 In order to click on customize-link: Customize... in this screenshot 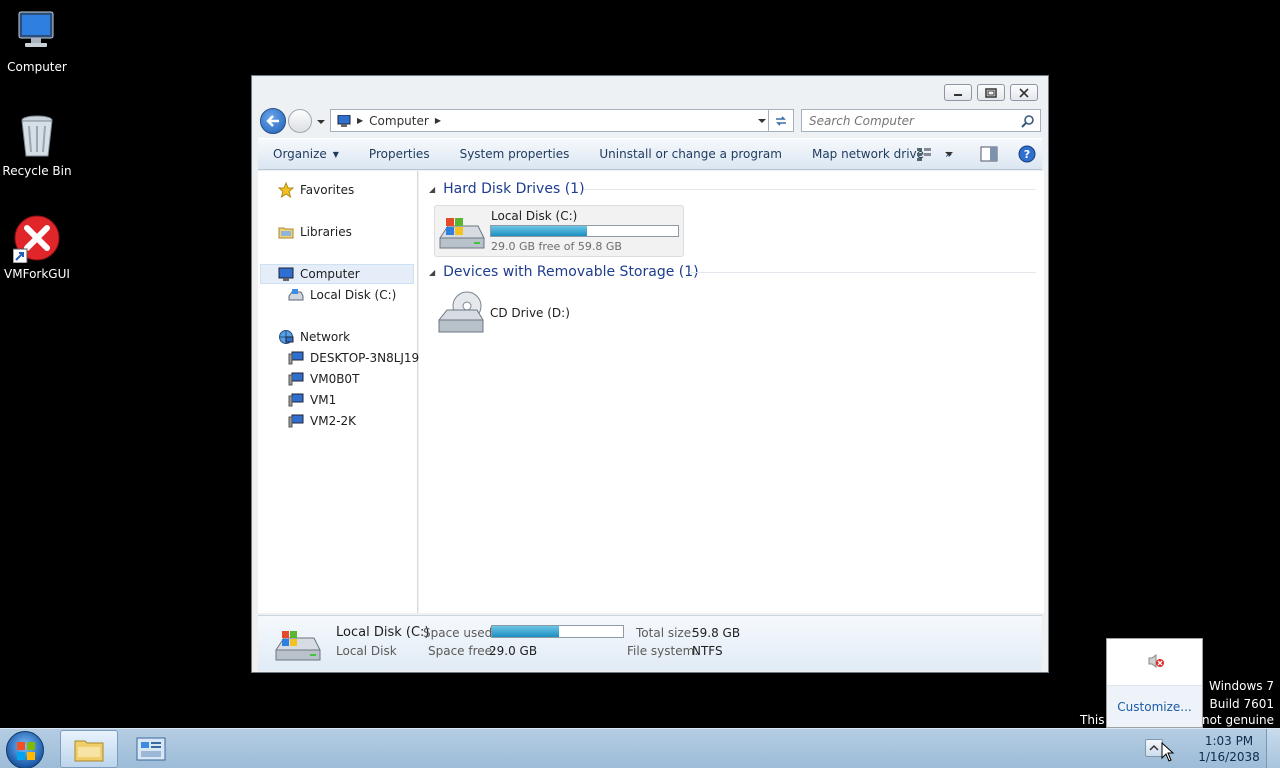, I will do `click(1154, 706)`.